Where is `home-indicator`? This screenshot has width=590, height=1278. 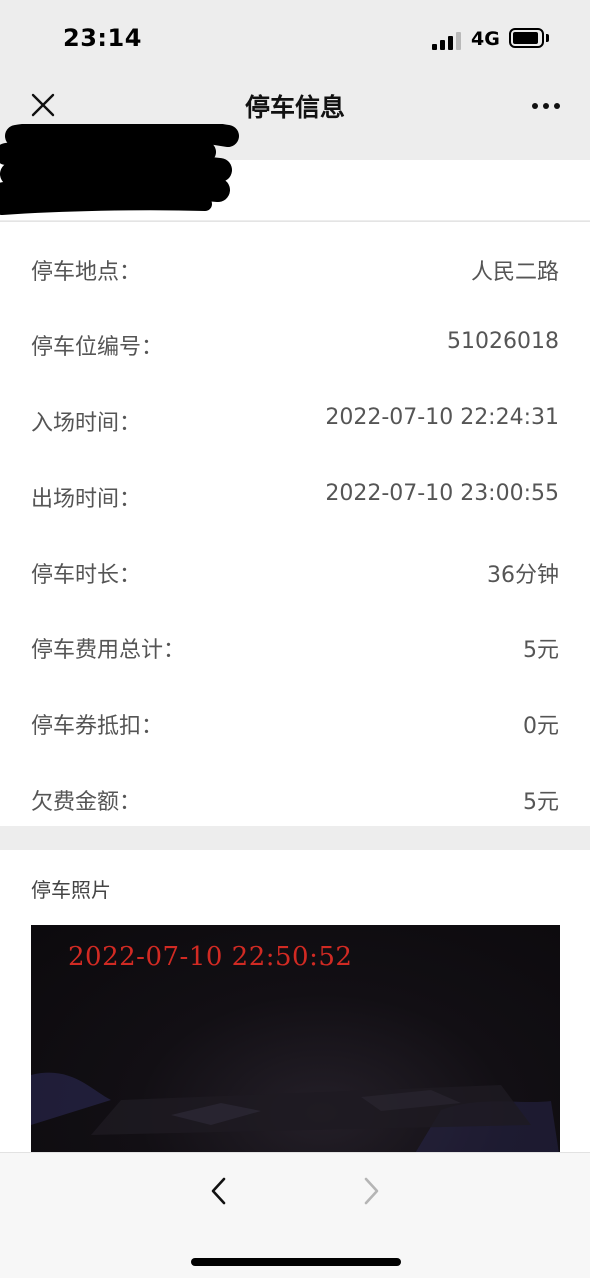
home-indicator is located at coordinates (296, 1262).